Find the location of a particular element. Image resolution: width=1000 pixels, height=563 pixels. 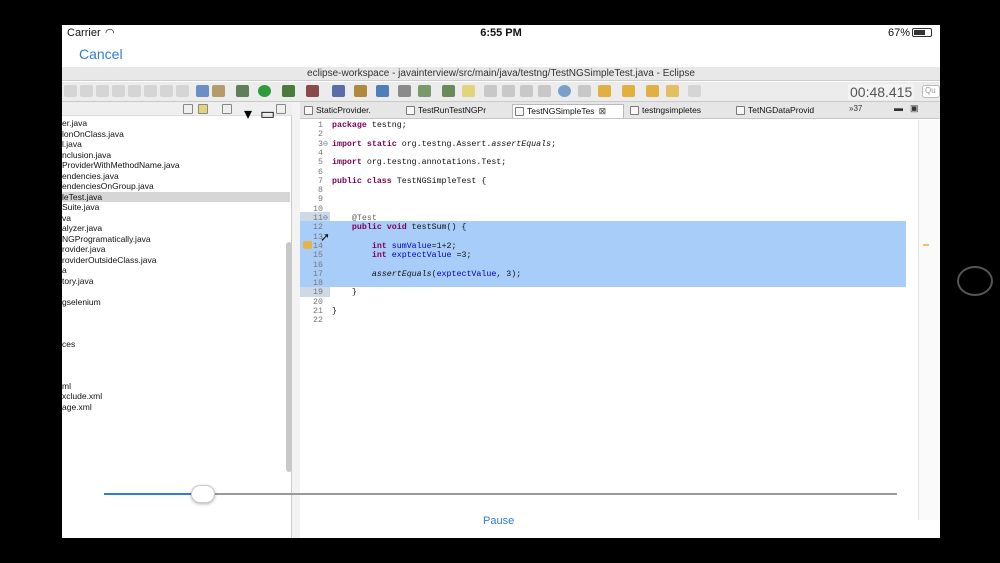

step-icon is located at coordinates (166, 91).